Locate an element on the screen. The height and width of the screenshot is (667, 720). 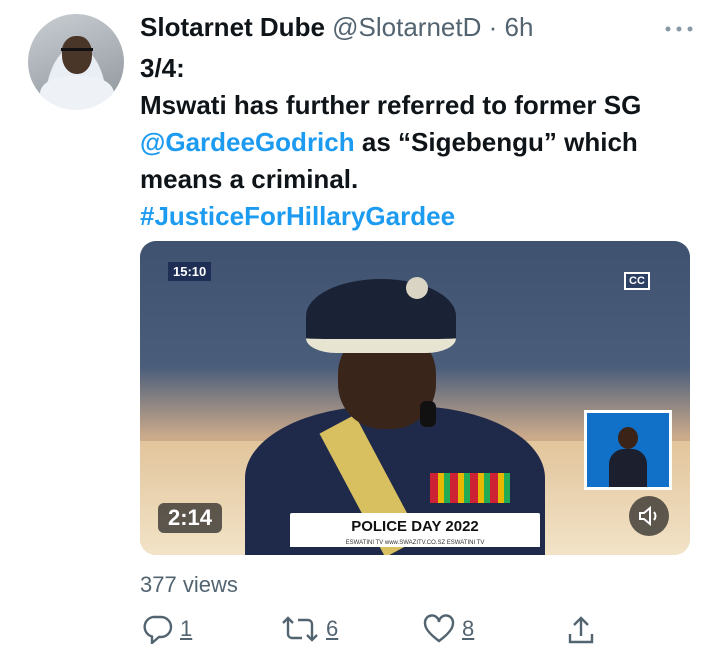
retweet-button: 6 is located at coordinates (309, 629).